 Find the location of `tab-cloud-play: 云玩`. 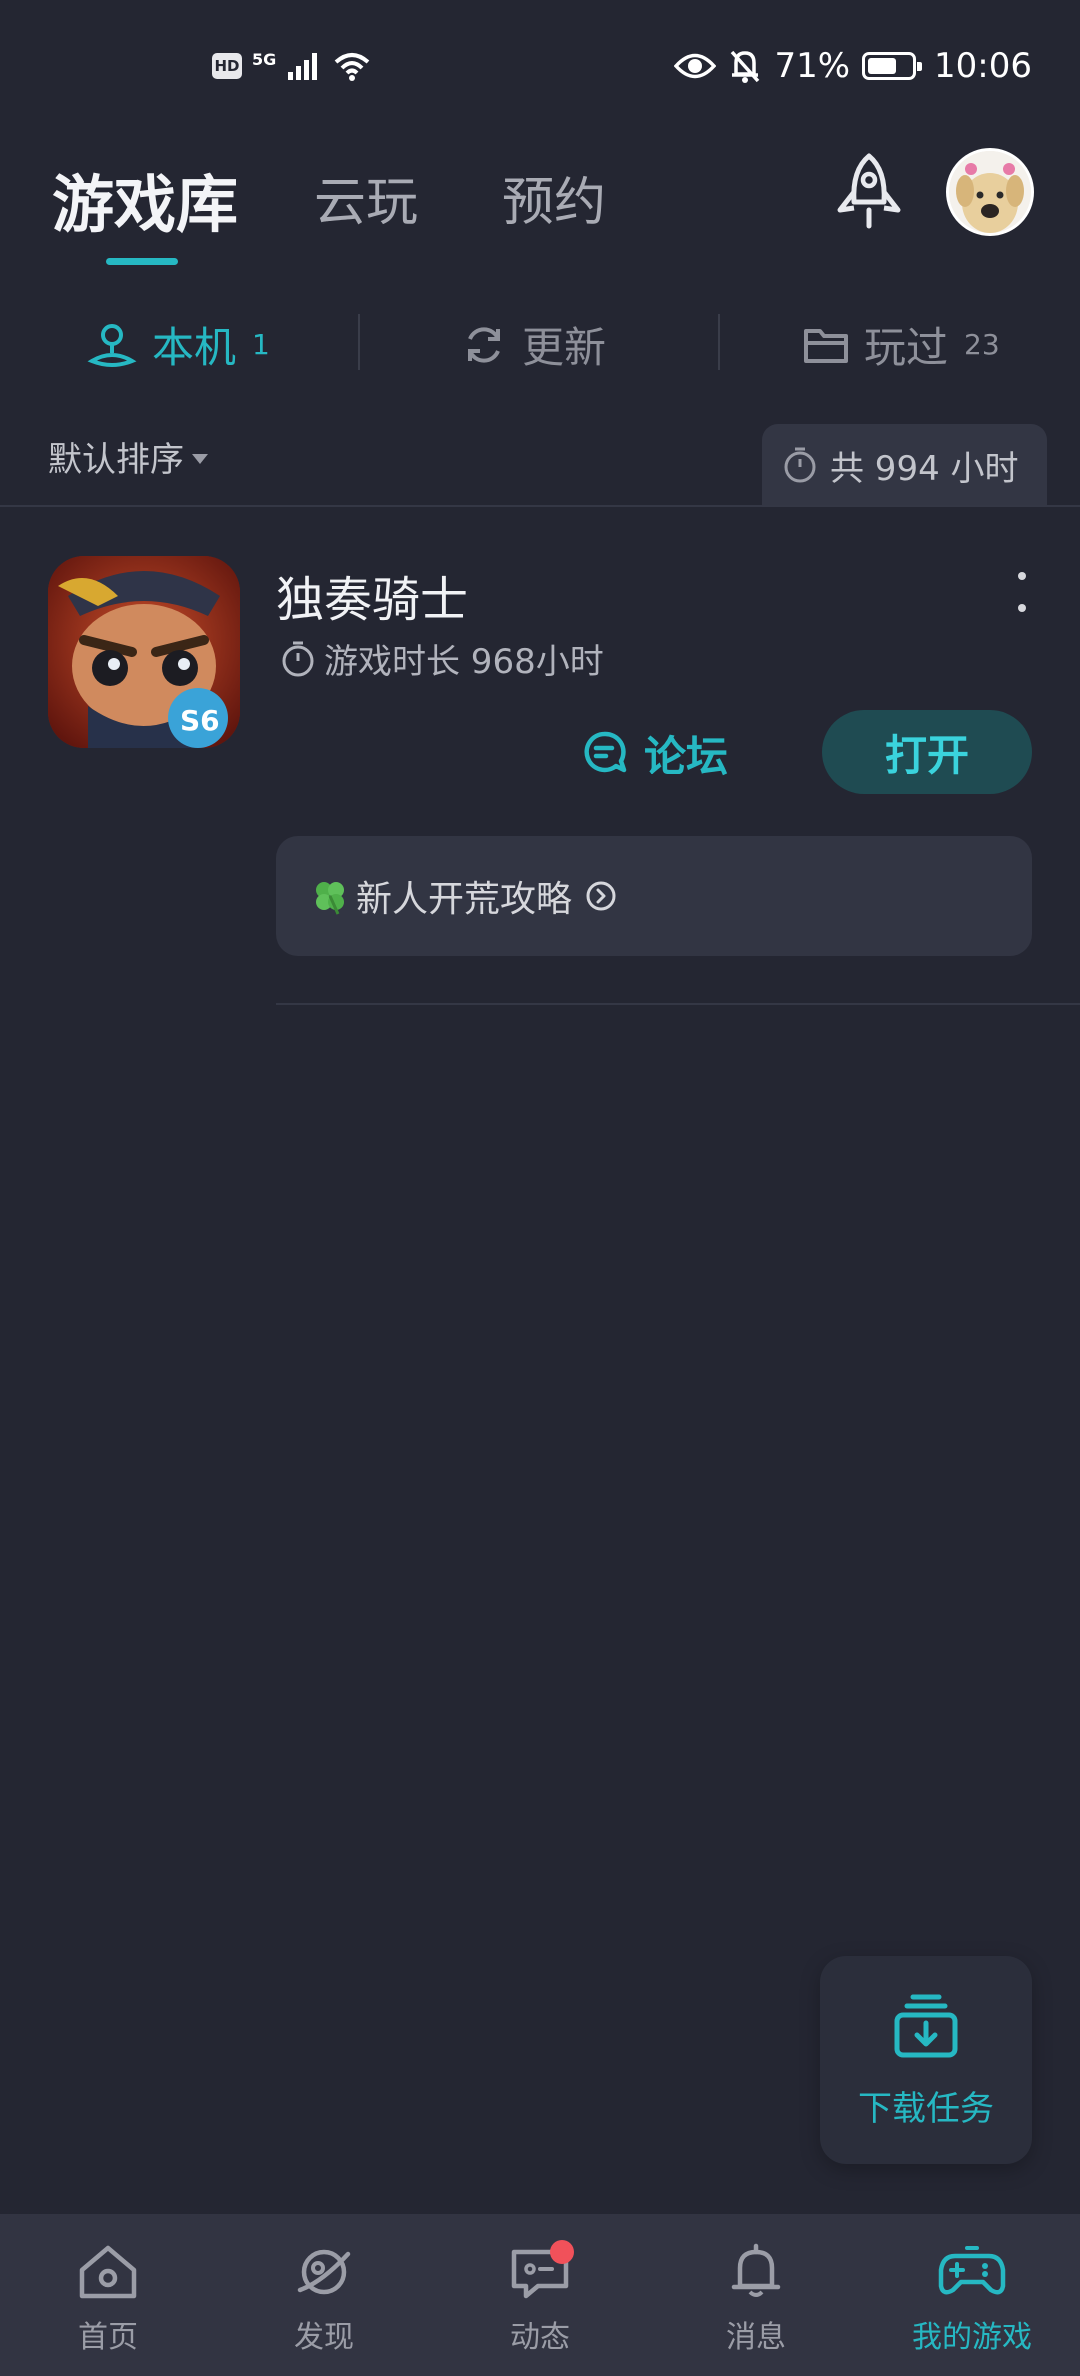

tab-cloud-play: 云玩 is located at coordinates (366, 197).